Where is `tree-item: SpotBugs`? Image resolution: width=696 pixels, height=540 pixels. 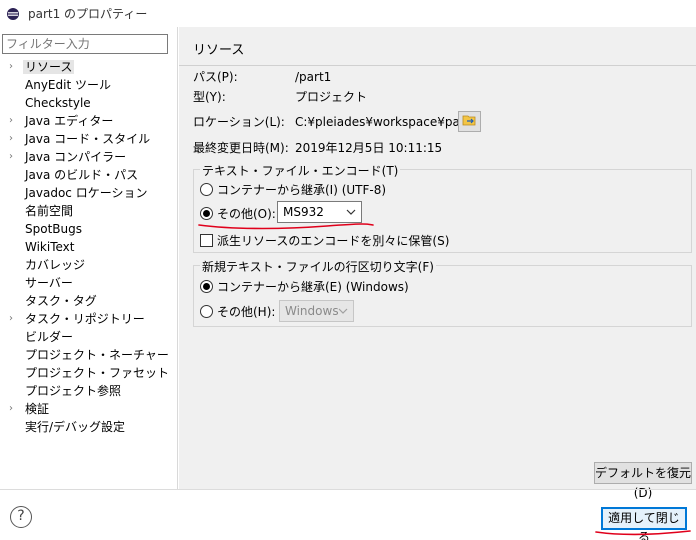 tree-item: SpotBugs is located at coordinates (89, 229).